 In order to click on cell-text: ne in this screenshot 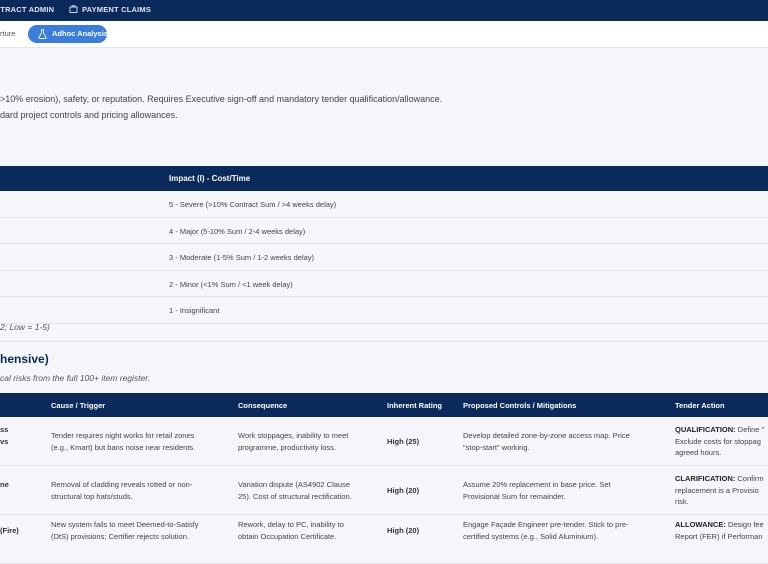, I will do `click(4, 484)`.